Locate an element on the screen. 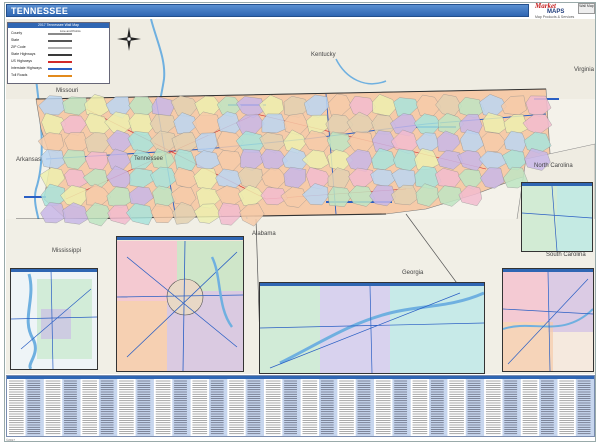 This screenshot has height=445, width=600. inset-map-knoxville is located at coordinates (548, 320).